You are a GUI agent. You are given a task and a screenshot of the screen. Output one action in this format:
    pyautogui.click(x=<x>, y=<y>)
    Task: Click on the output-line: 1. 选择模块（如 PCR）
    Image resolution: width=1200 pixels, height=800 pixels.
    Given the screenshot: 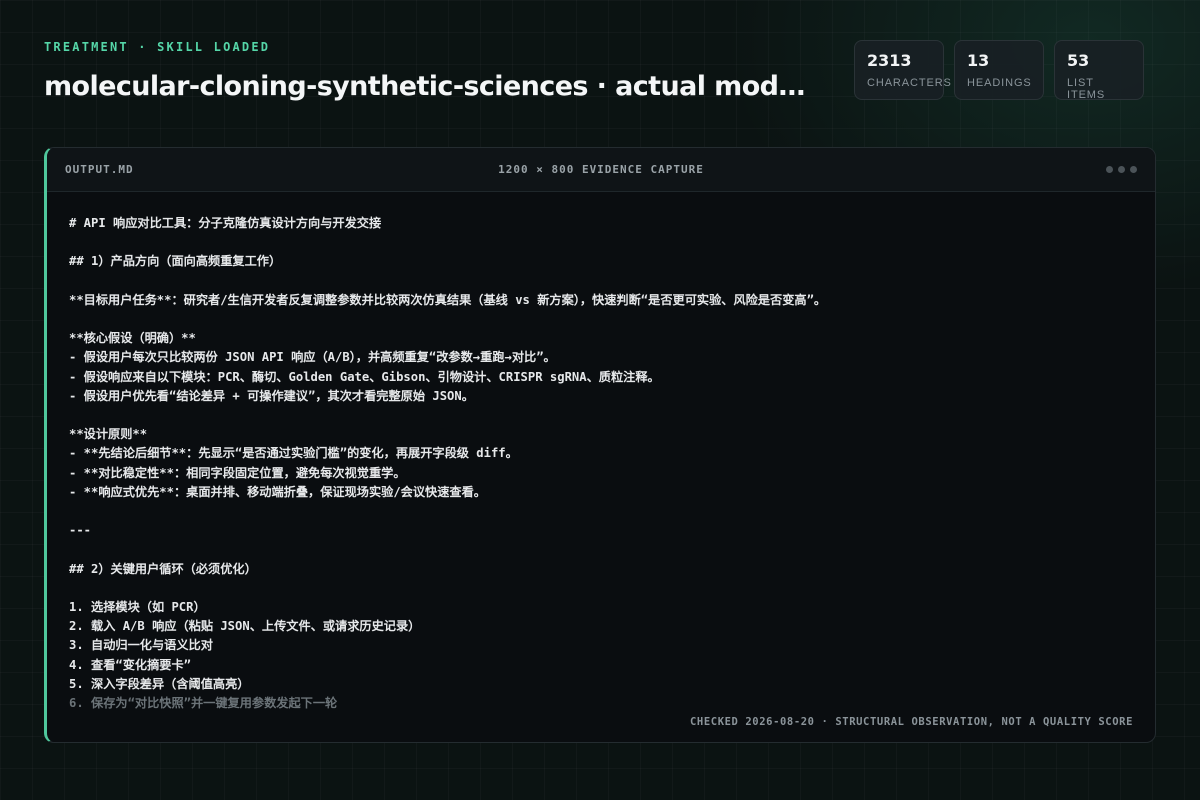 What is the action you would take?
    pyautogui.click(x=137, y=607)
    